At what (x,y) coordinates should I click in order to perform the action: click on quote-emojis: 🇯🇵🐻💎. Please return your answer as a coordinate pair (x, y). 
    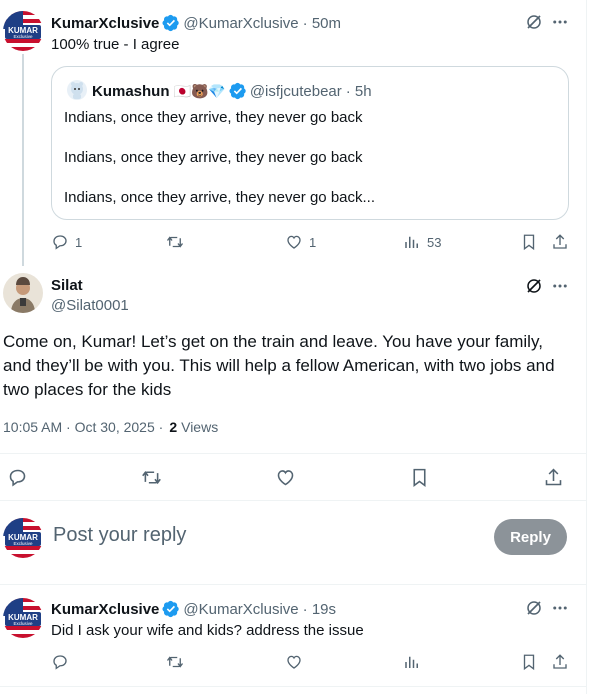
    Looking at the image, I should click on (199, 90).